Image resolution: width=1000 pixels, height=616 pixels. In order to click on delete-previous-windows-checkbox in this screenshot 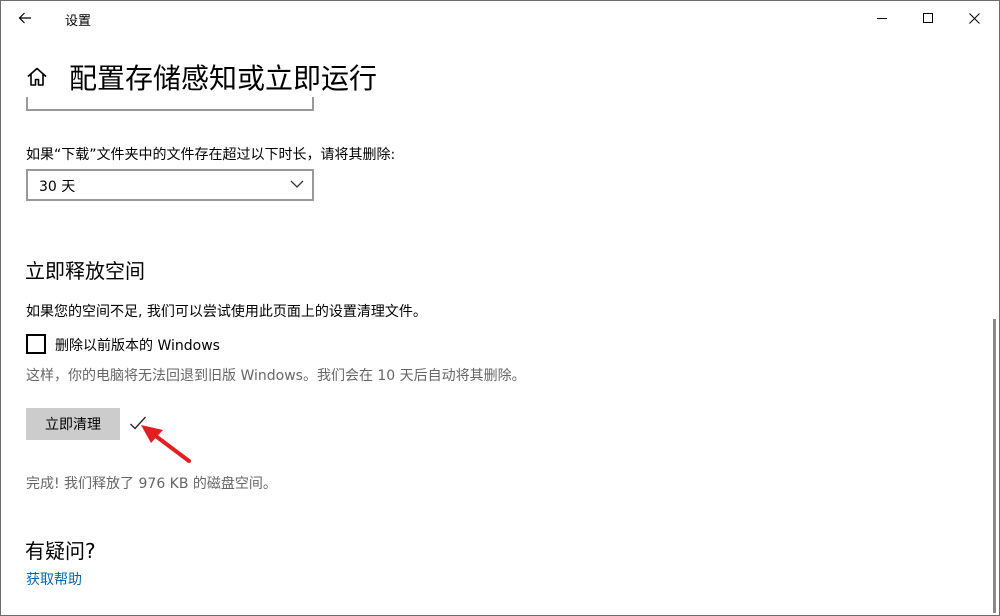, I will do `click(36, 344)`.